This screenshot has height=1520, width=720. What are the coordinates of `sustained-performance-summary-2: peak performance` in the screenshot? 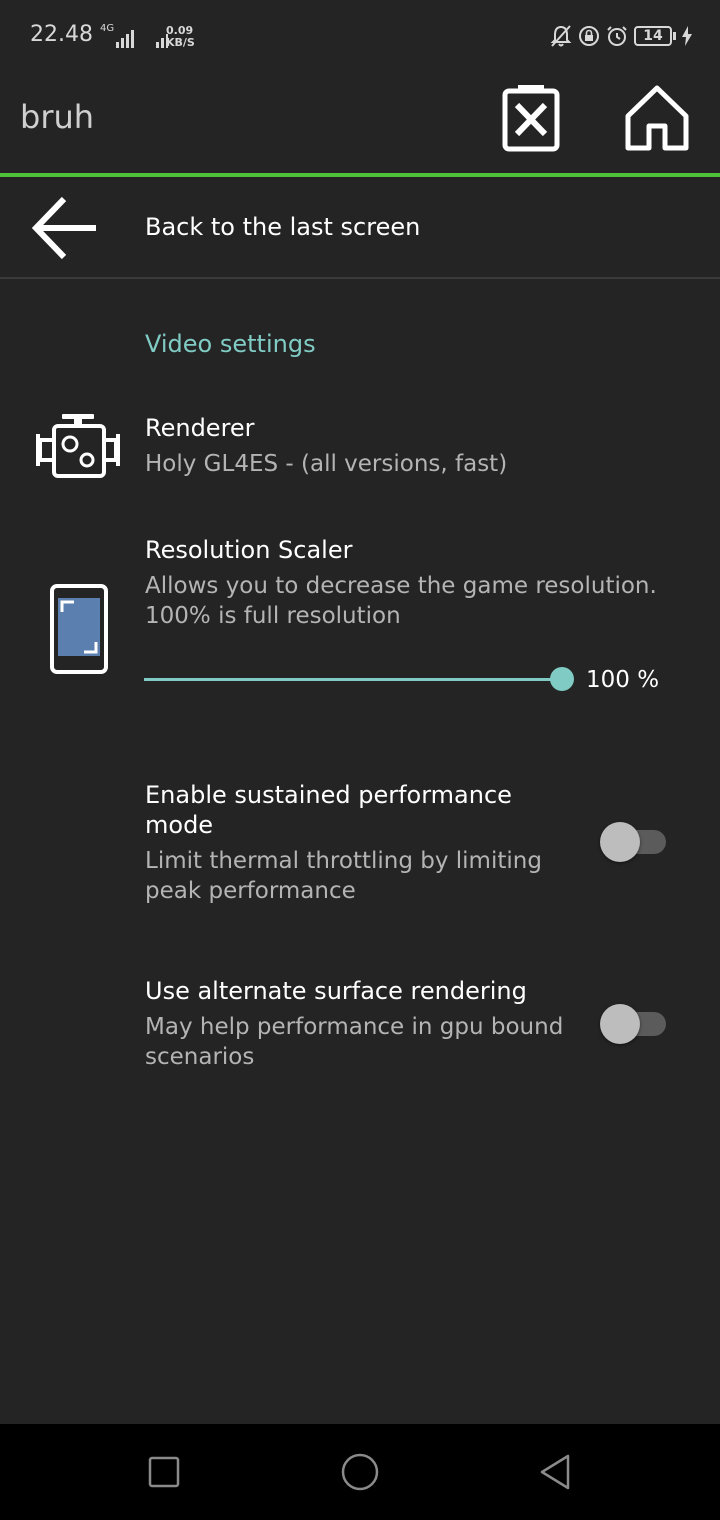 It's located at (250, 891).